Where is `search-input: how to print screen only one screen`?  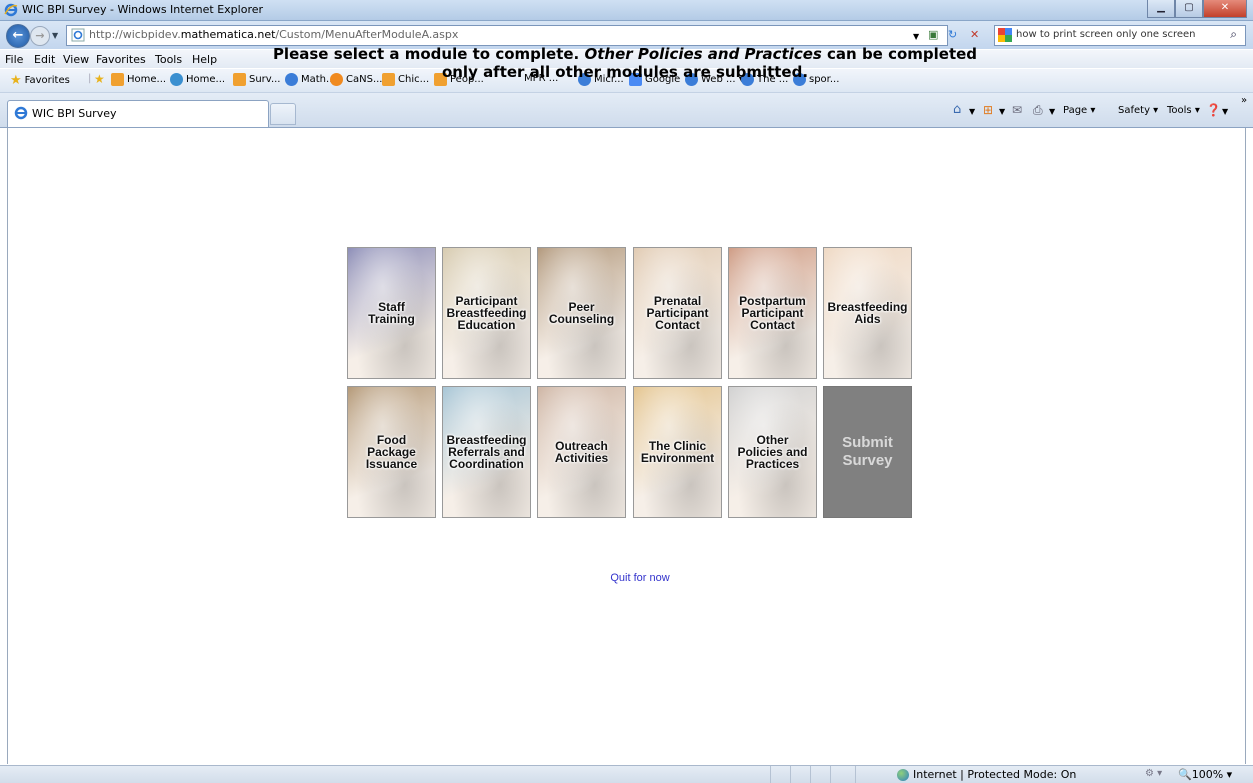
search-input: how to print screen only one screen is located at coordinates (1106, 34).